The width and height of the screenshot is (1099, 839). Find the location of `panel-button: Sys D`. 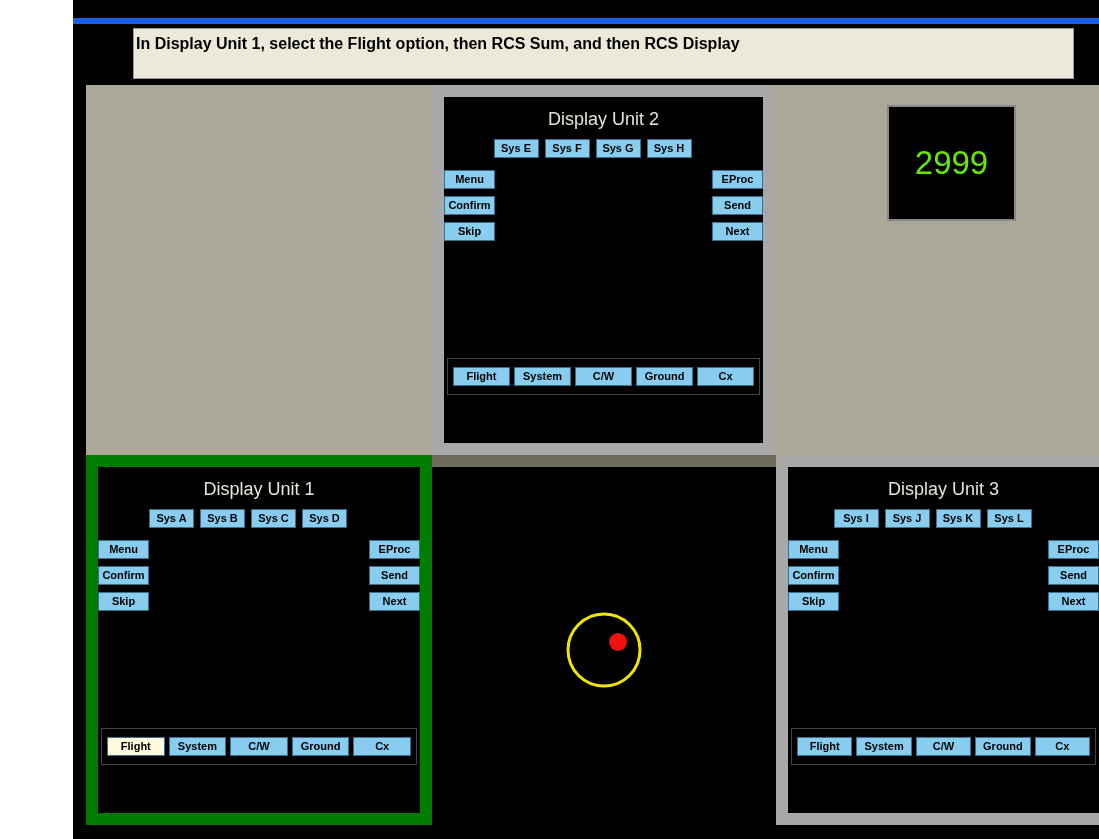

panel-button: Sys D is located at coordinates (324, 518).